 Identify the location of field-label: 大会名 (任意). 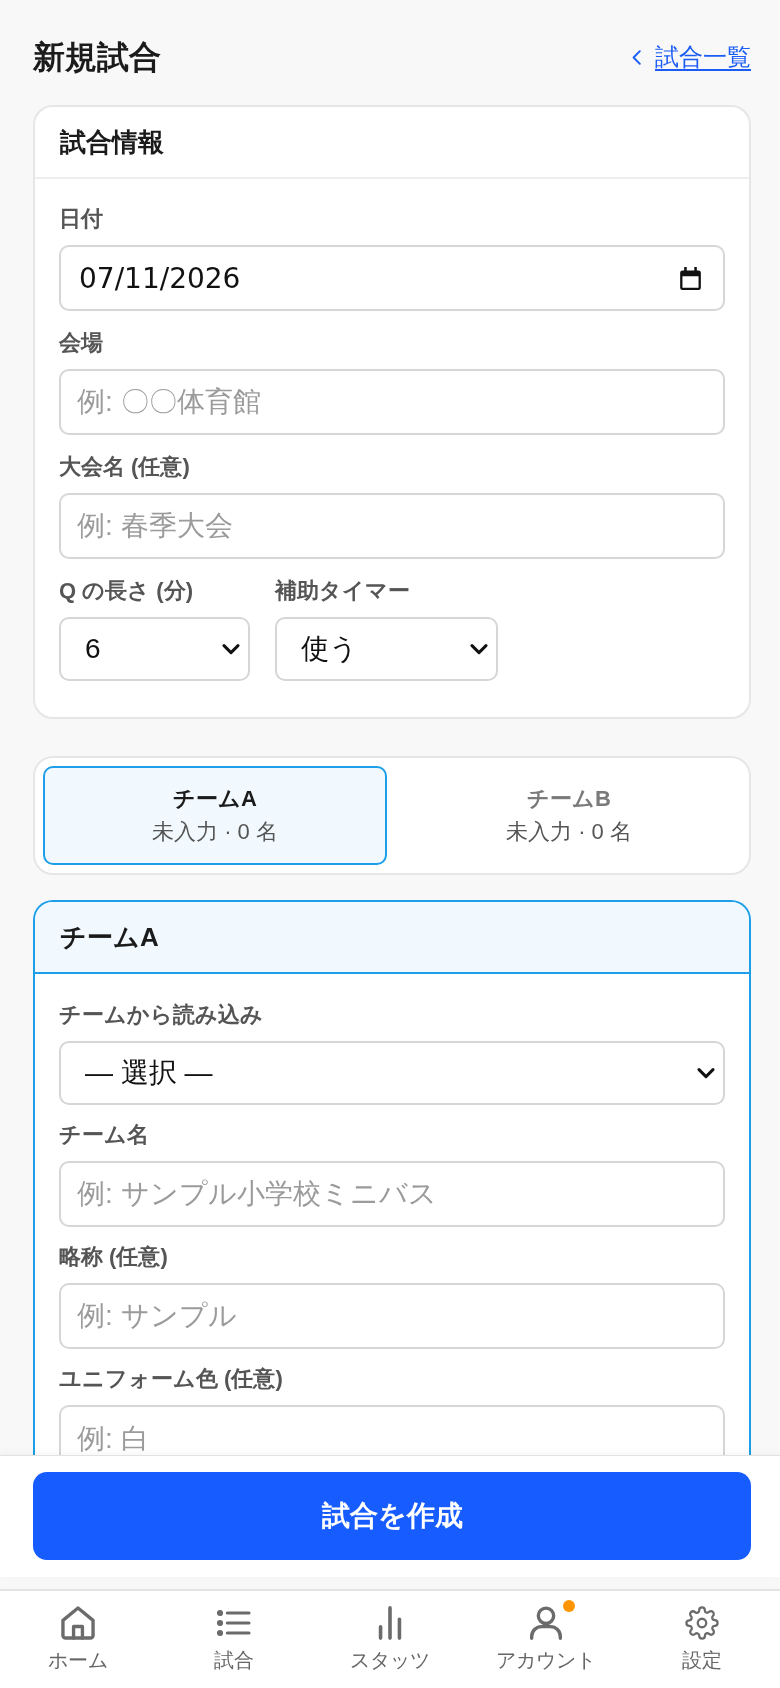
(125, 467).